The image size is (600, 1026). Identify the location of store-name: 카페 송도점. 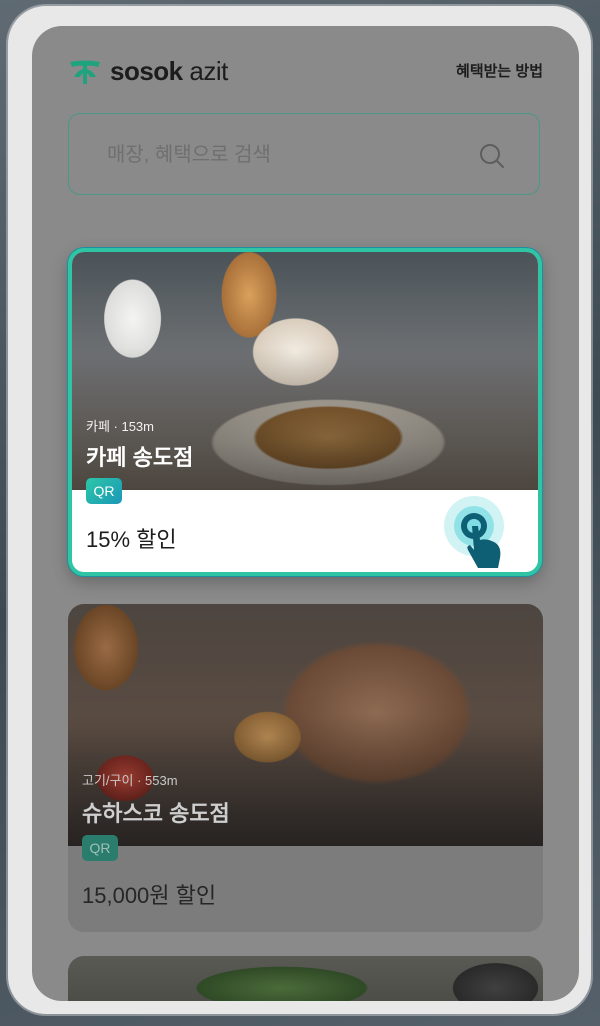
(140, 457).